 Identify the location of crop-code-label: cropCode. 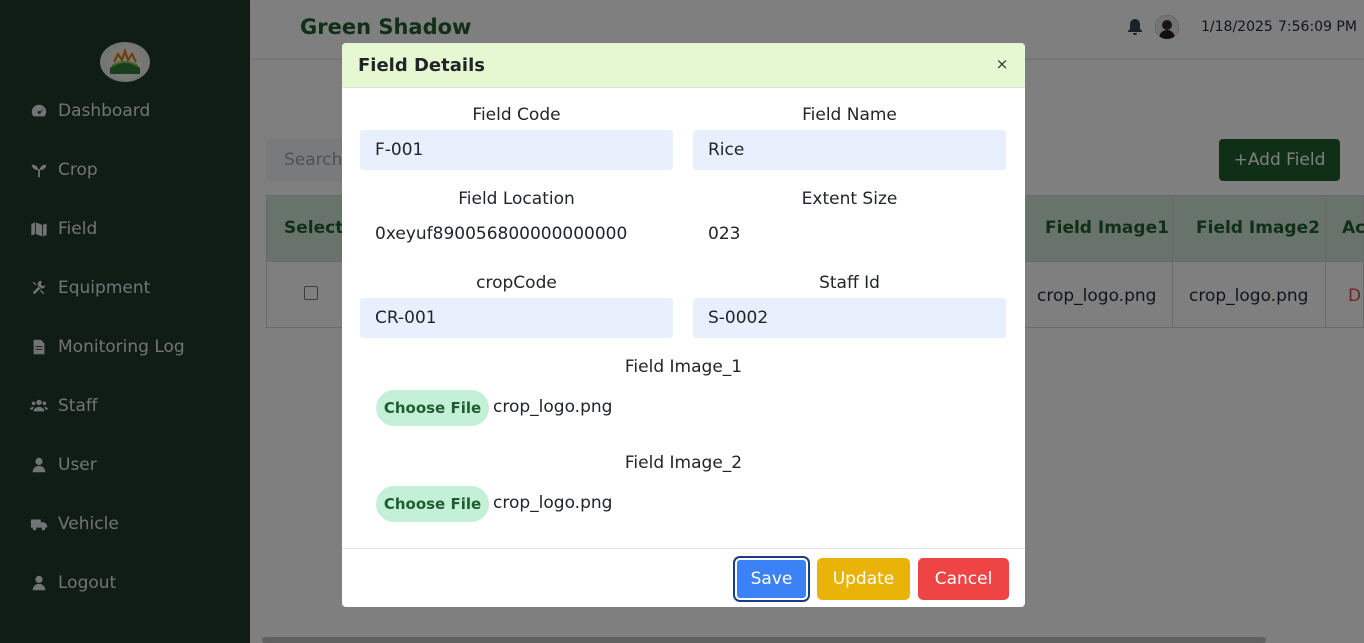
(516, 283).